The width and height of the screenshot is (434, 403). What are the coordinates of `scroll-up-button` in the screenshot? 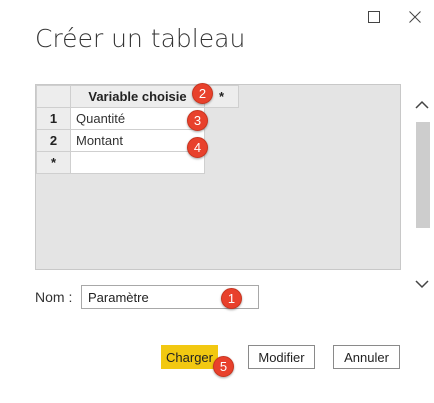 It's located at (422, 104).